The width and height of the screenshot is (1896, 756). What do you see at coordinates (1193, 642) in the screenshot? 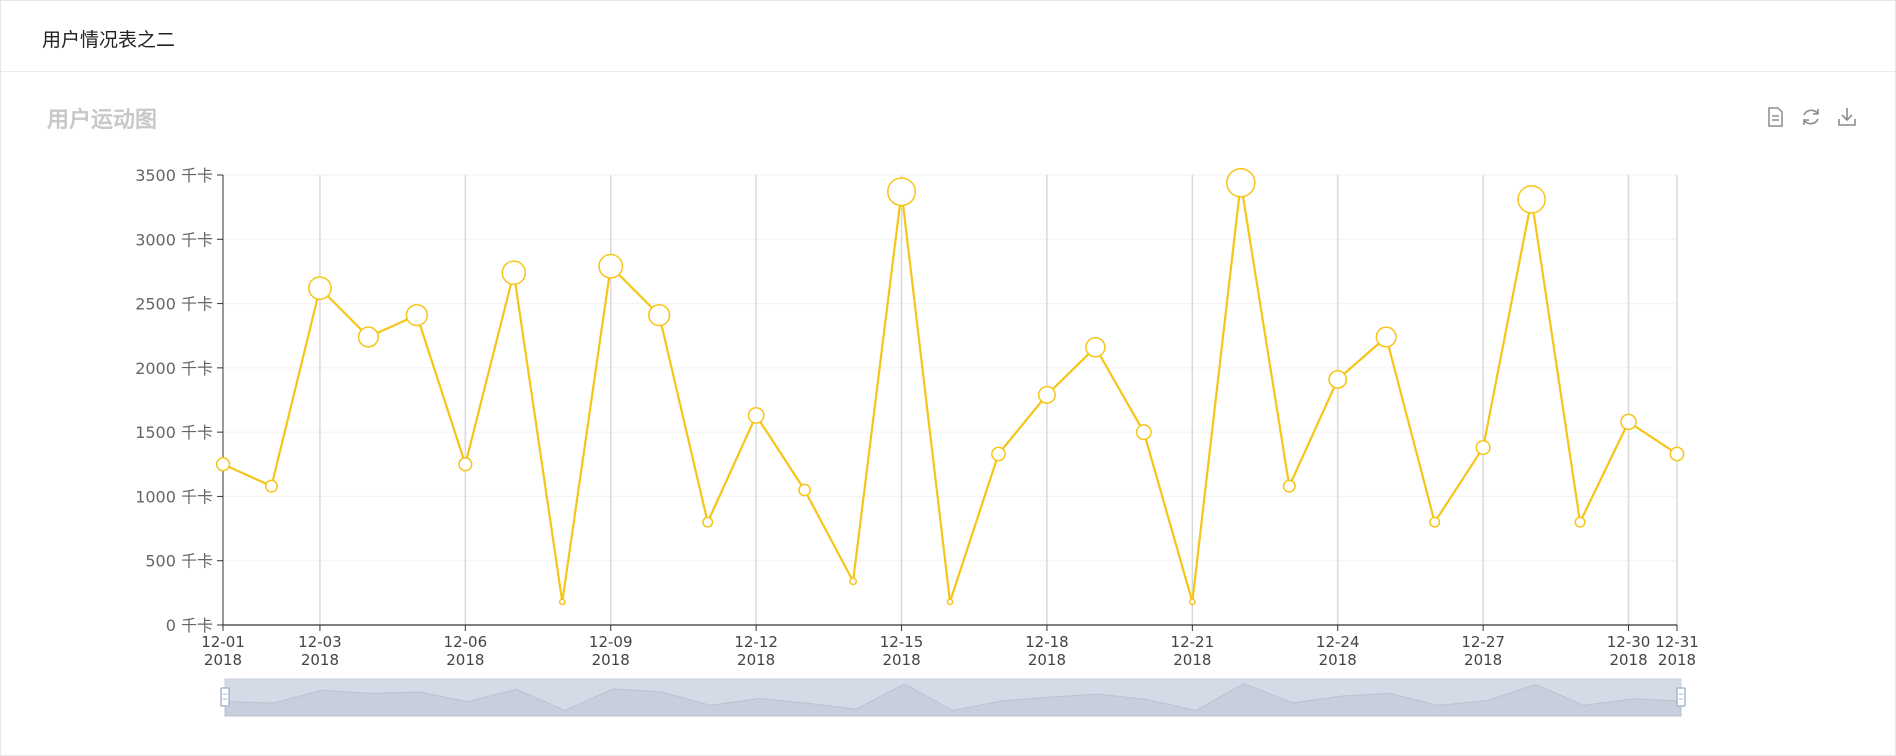
I see `x-tick-label: 12-21` at bounding box center [1193, 642].